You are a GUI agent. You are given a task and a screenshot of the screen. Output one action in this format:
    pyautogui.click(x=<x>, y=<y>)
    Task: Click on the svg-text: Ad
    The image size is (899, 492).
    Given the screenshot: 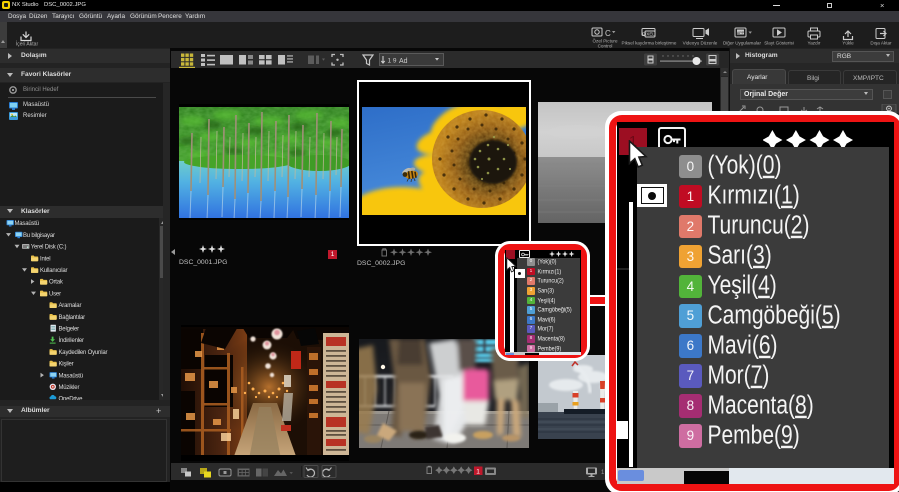 What is the action you would take?
    pyautogui.click(x=403, y=61)
    